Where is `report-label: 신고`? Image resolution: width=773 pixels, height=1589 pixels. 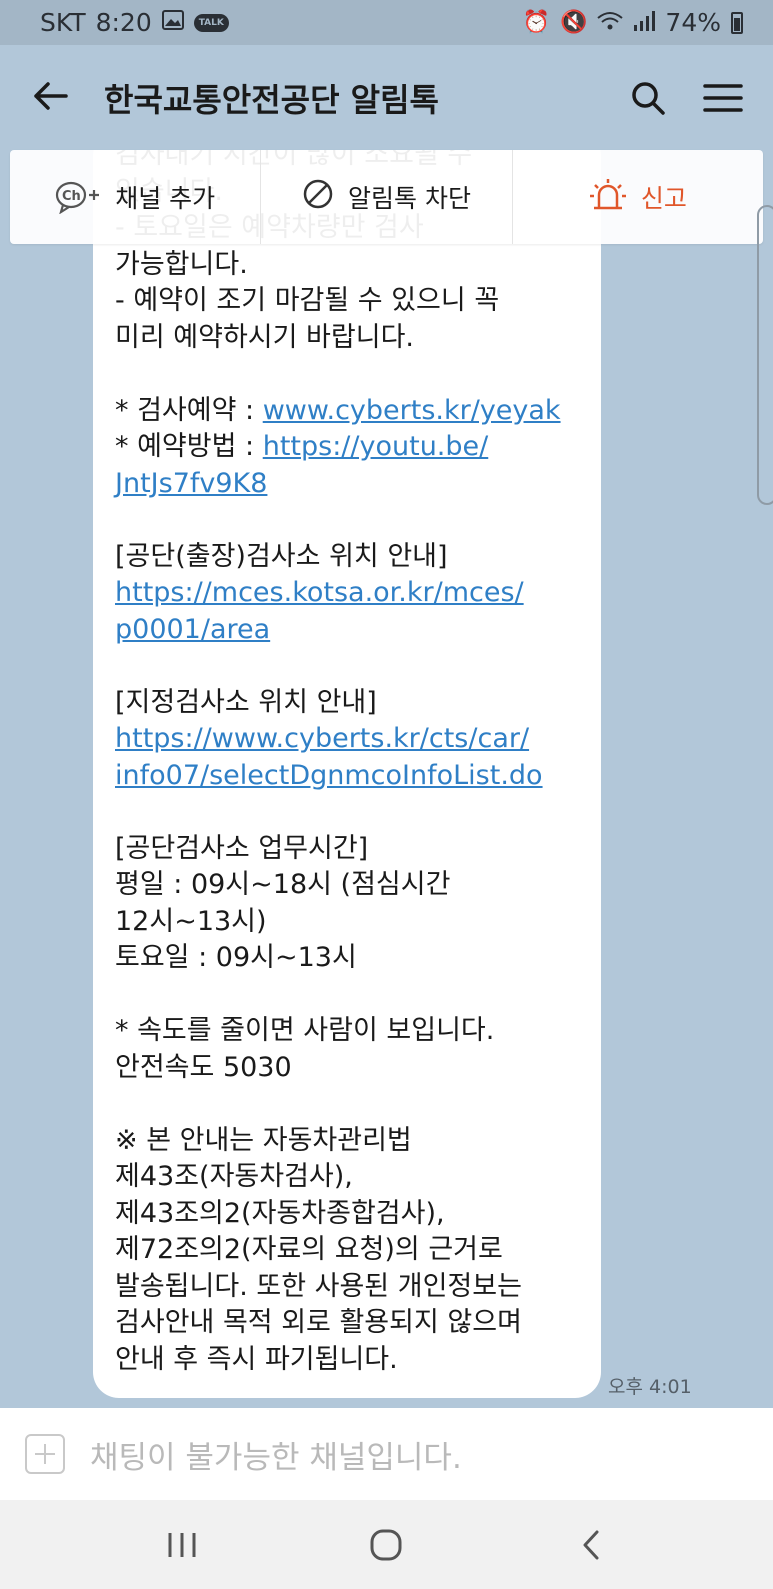 report-label: 신고 is located at coordinates (663, 198).